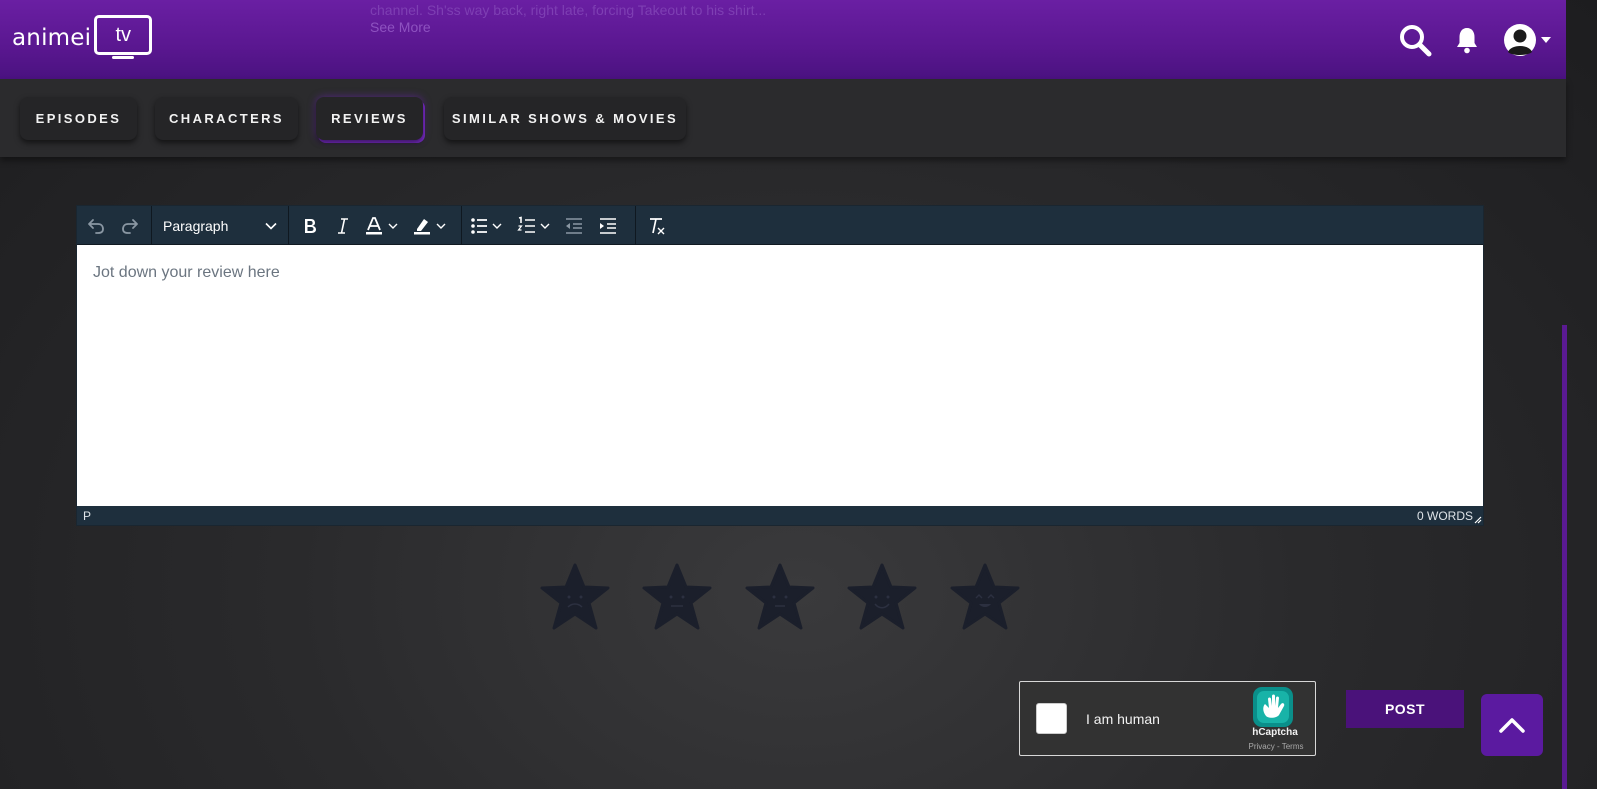  Describe the element at coordinates (369, 118) in the screenshot. I see `tab-reviews: REVIEWS` at that location.